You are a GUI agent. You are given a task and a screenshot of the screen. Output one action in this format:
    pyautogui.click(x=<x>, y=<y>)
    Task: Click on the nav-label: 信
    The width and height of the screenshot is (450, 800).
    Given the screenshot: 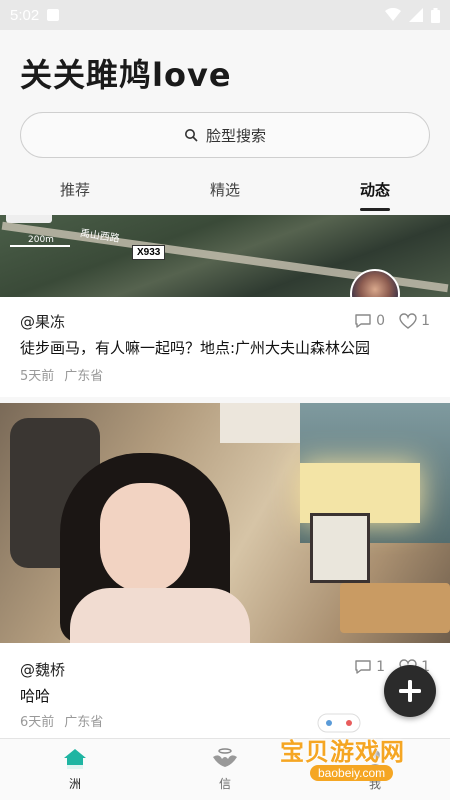 What is the action you would take?
    pyautogui.click(x=224, y=784)
    